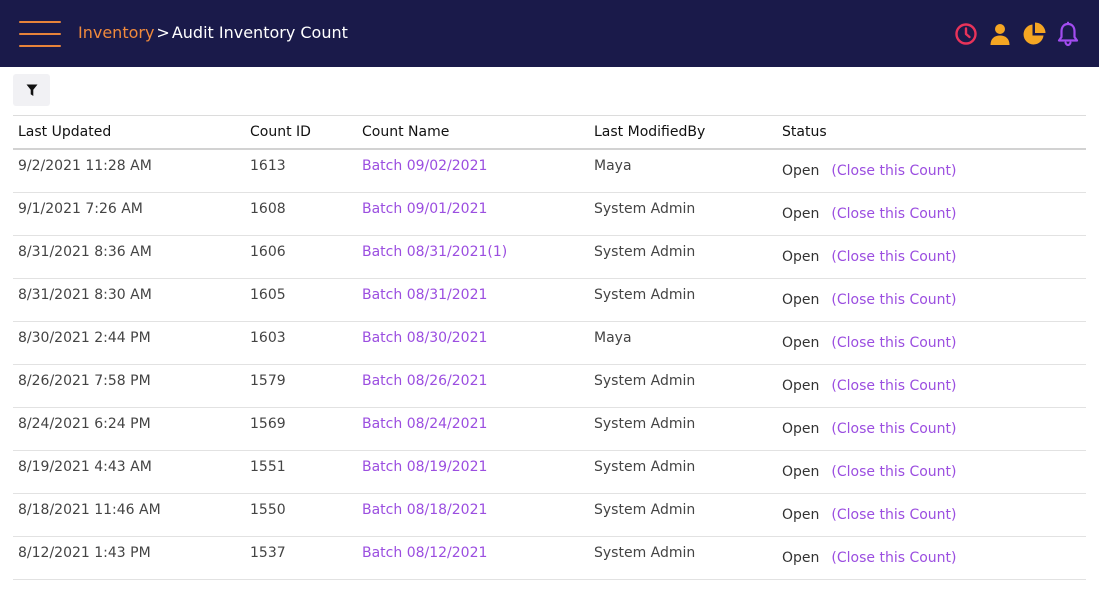 The height and width of the screenshot is (607, 1099). Describe the element at coordinates (804, 132) in the screenshot. I see `column-header-status: Status` at that location.